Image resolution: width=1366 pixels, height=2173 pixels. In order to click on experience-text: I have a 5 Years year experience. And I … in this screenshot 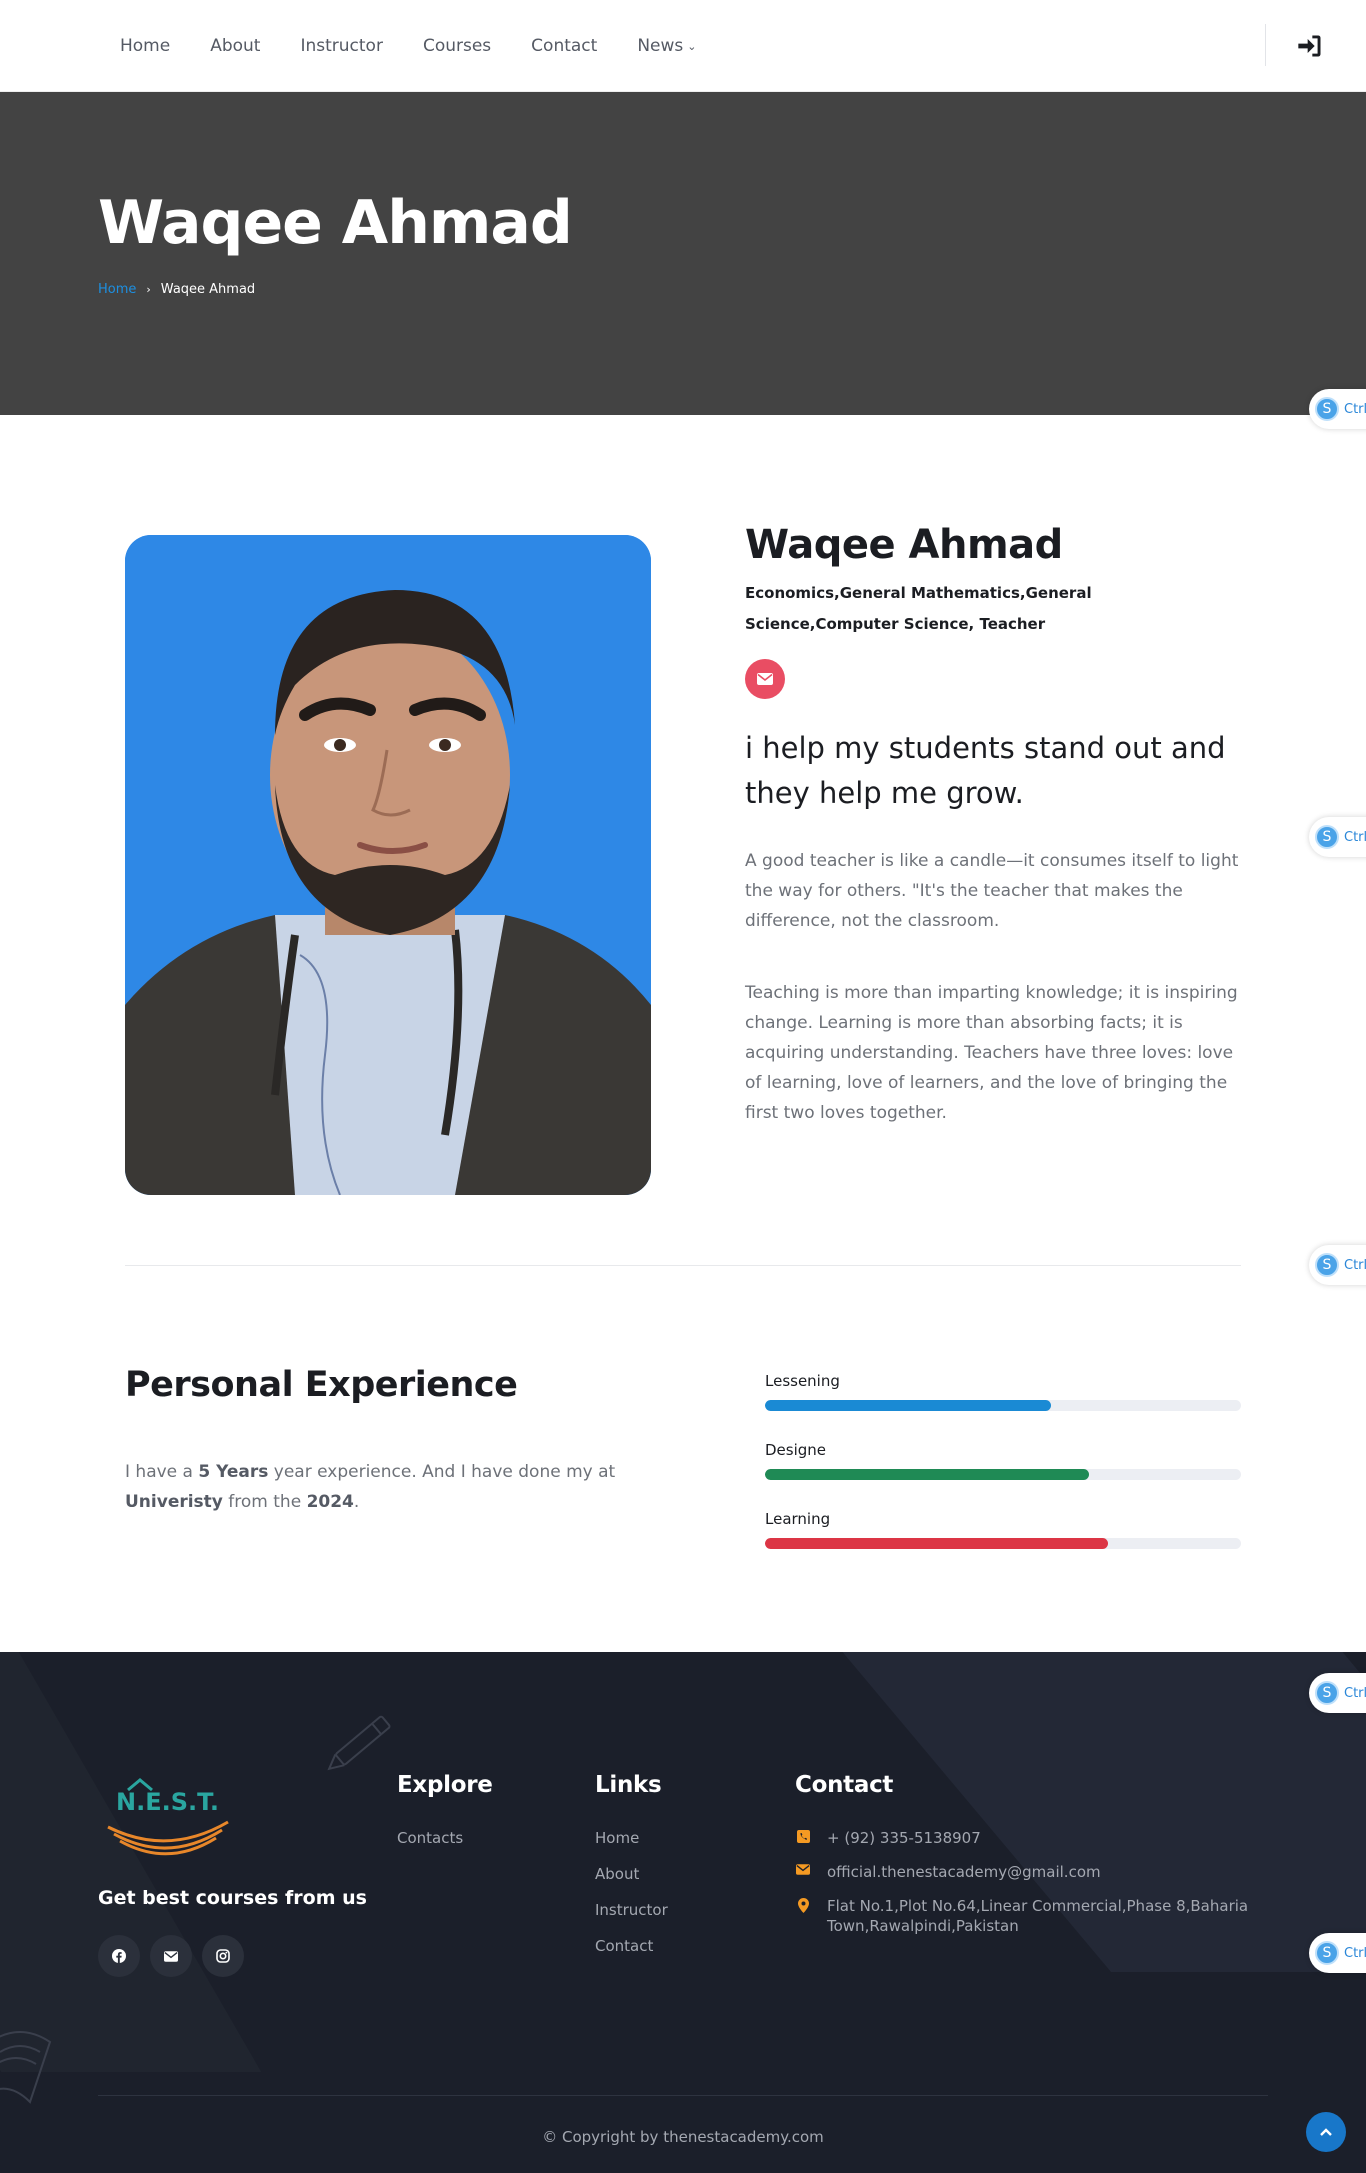, I will do `click(370, 1487)`.